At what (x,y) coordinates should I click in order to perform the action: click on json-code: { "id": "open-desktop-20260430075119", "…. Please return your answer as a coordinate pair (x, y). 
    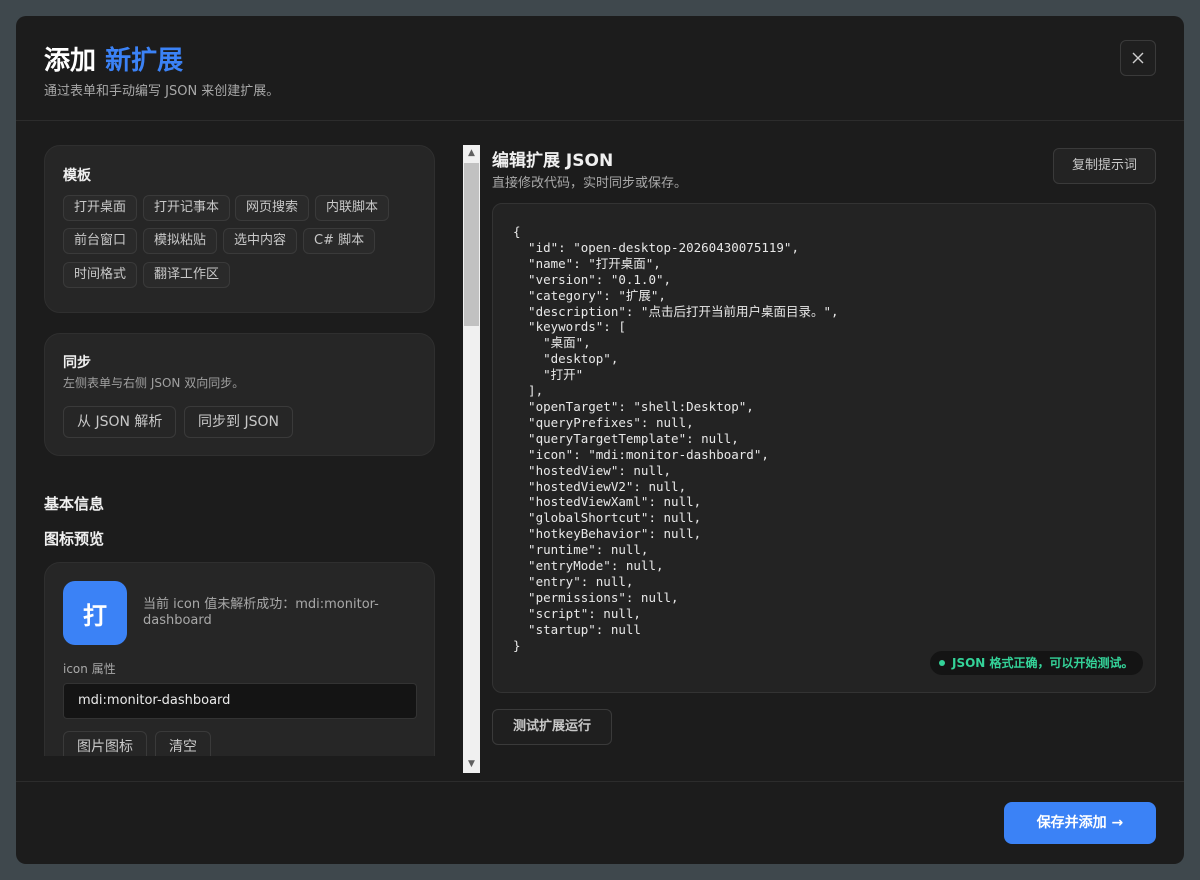
    Looking at the image, I should click on (676, 438).